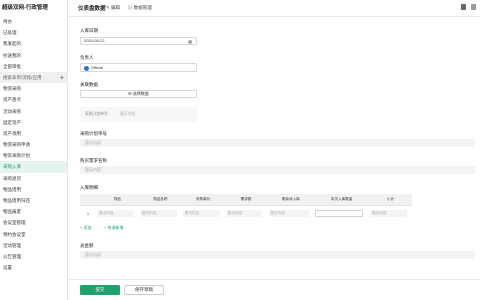 The image size is (480, 300). I want to click on related-label: 关联数据, so click(89, 84).